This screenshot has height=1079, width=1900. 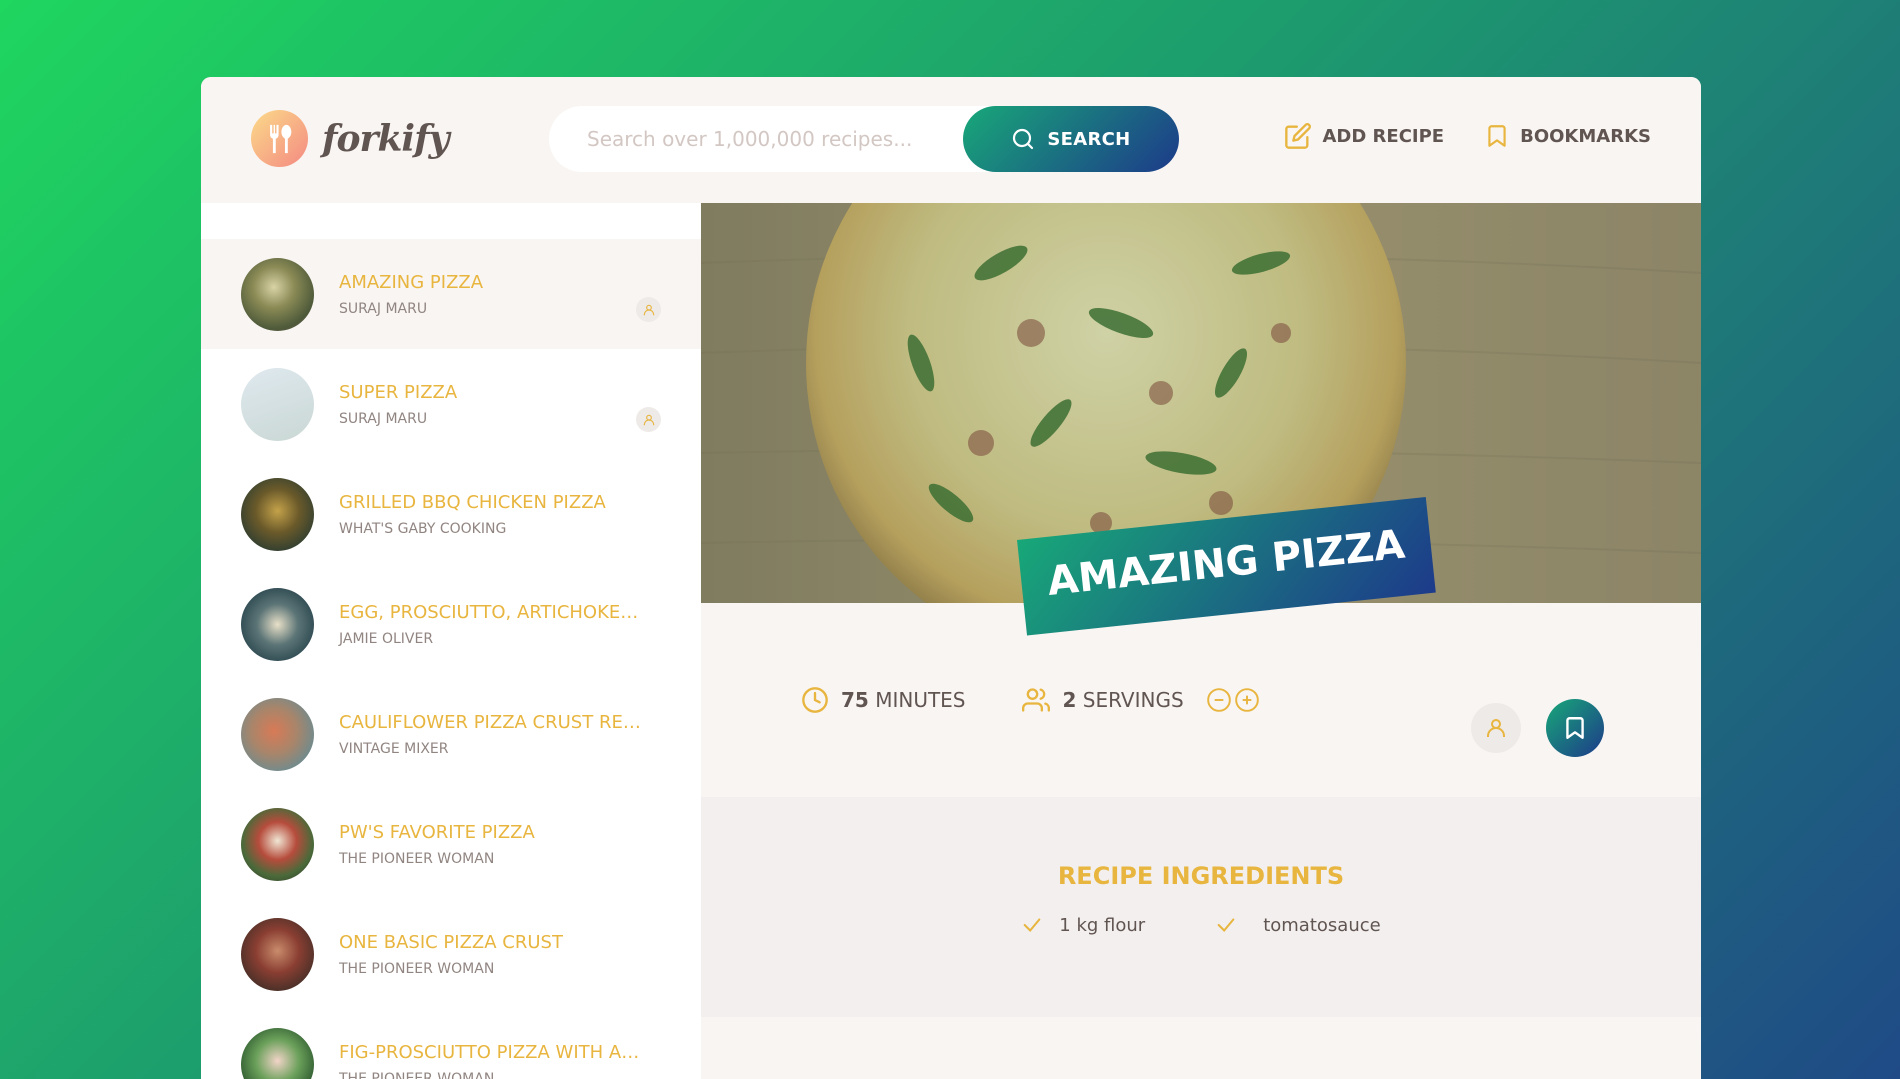 I want to click on user-generated-badge, so click(x=1496, y=728).